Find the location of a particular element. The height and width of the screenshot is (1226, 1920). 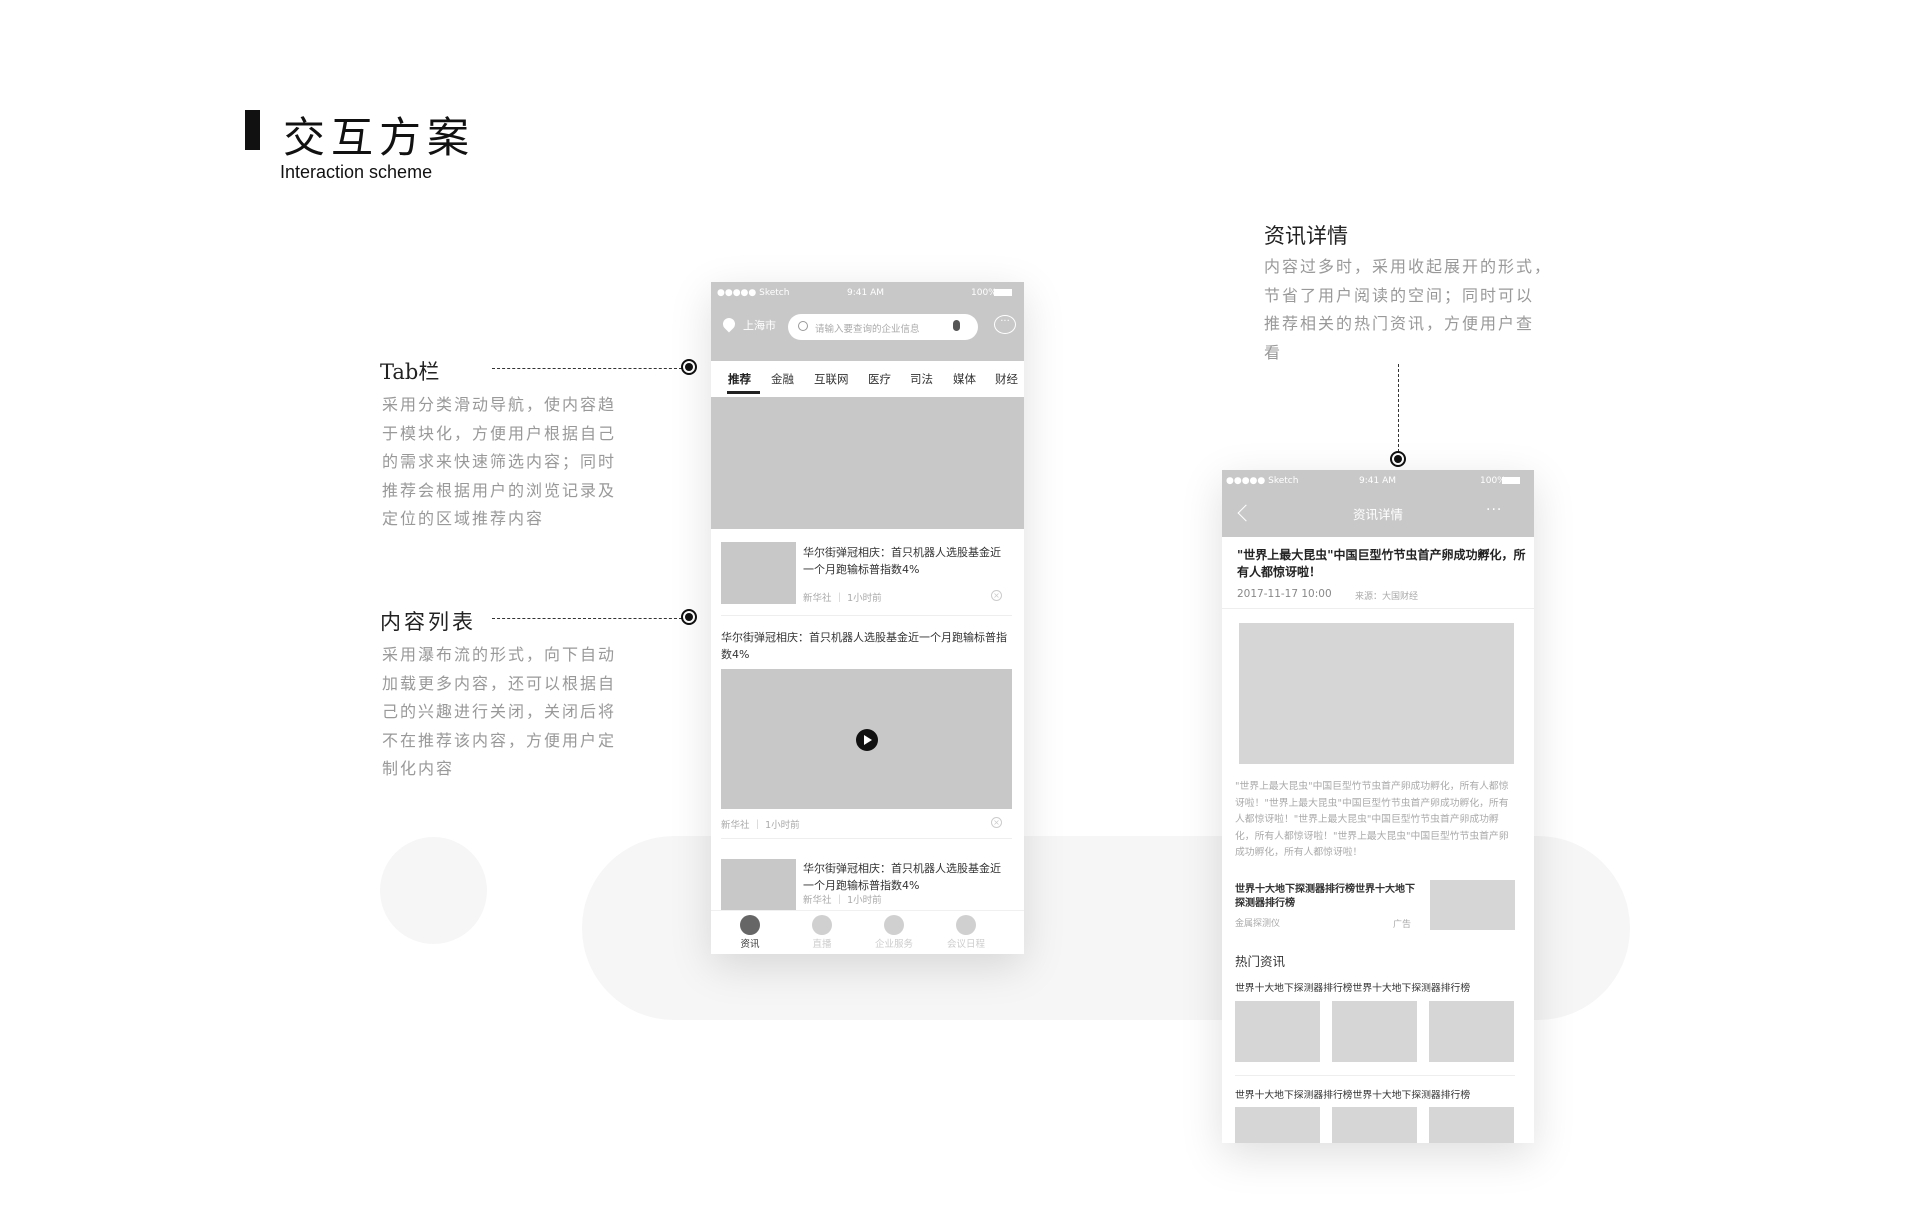

active-tab-indicator is located at coordinates (743, 392).